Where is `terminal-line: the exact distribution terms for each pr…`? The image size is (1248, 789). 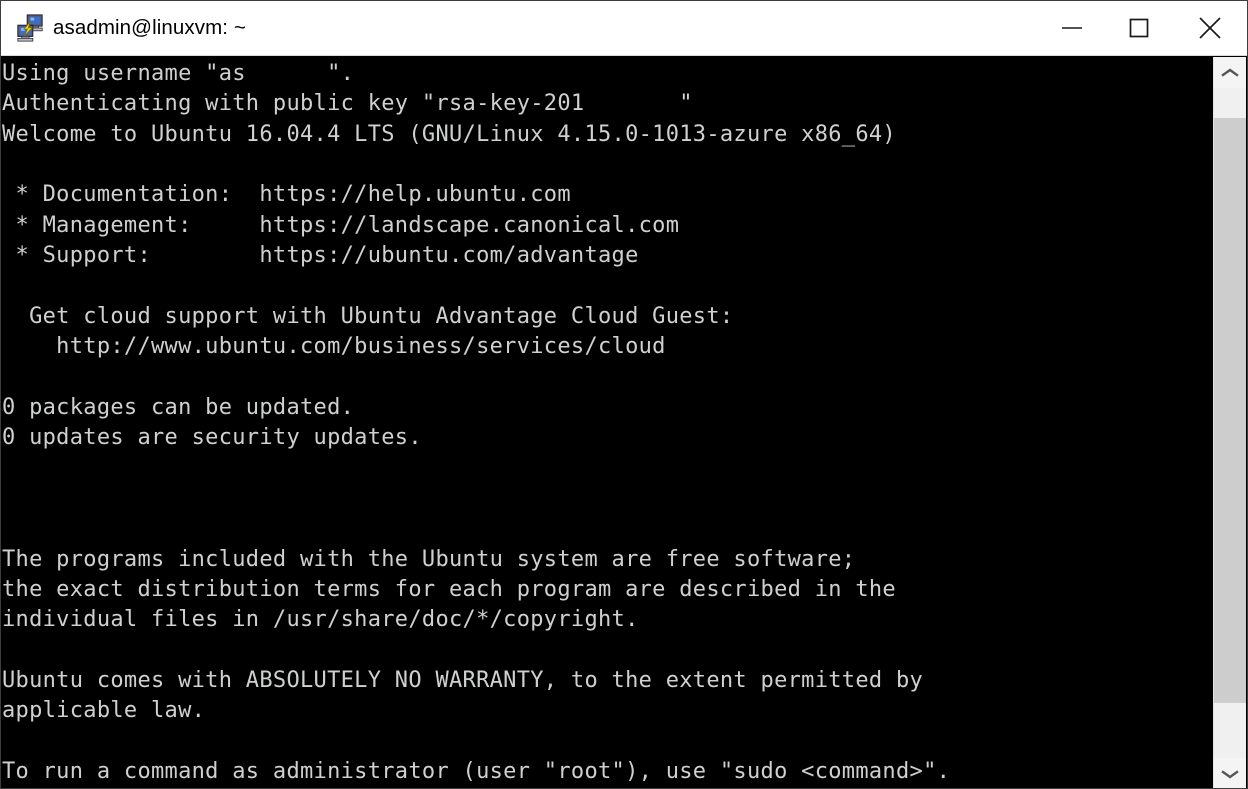 terminal-line: the exact distribution terms for each pr… is located at coordinates (449, 589).